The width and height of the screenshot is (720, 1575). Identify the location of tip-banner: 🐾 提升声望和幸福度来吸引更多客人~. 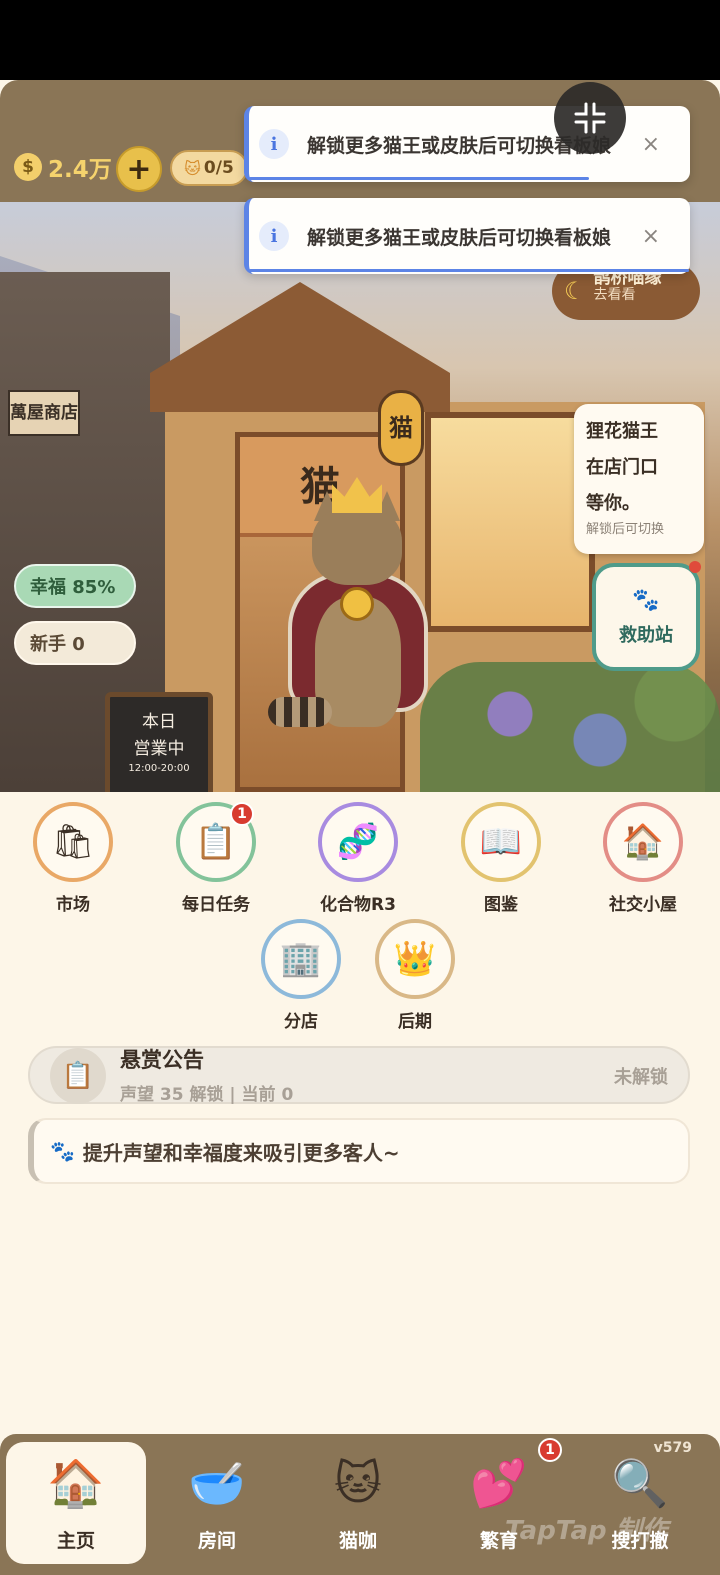
(359, 1151).